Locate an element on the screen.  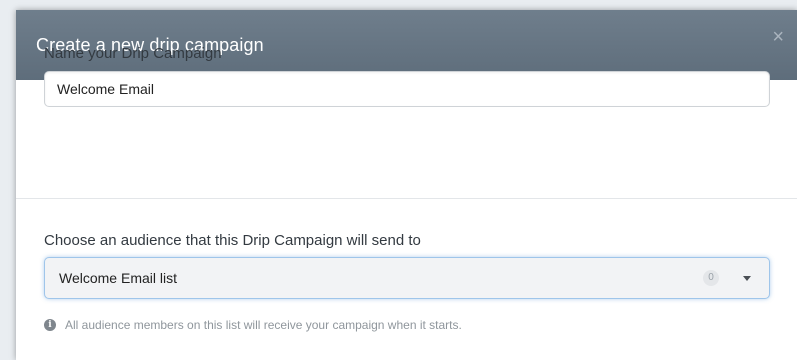
chevron-down-icon is located at coordinates (747, 278).